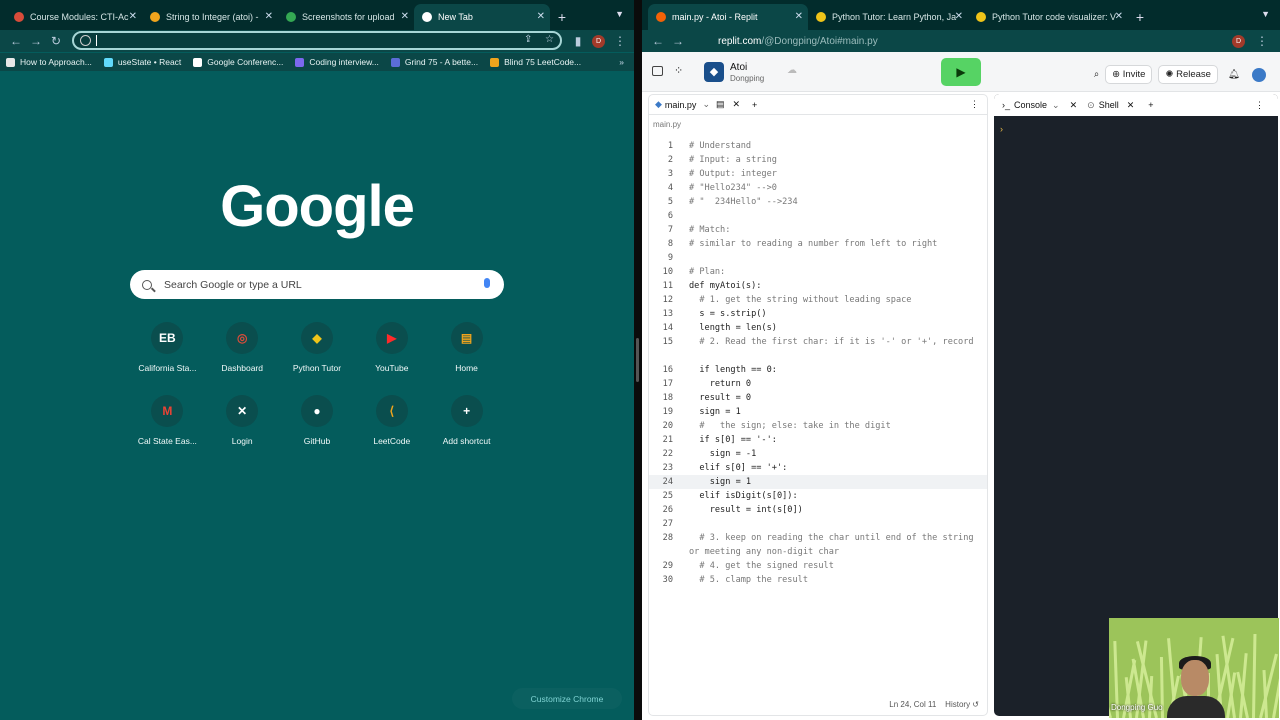  Describe the element at coordinates (391, 420) in the screenshot. I see `shortcut-tile: ⟨ LeetCode` at that location.